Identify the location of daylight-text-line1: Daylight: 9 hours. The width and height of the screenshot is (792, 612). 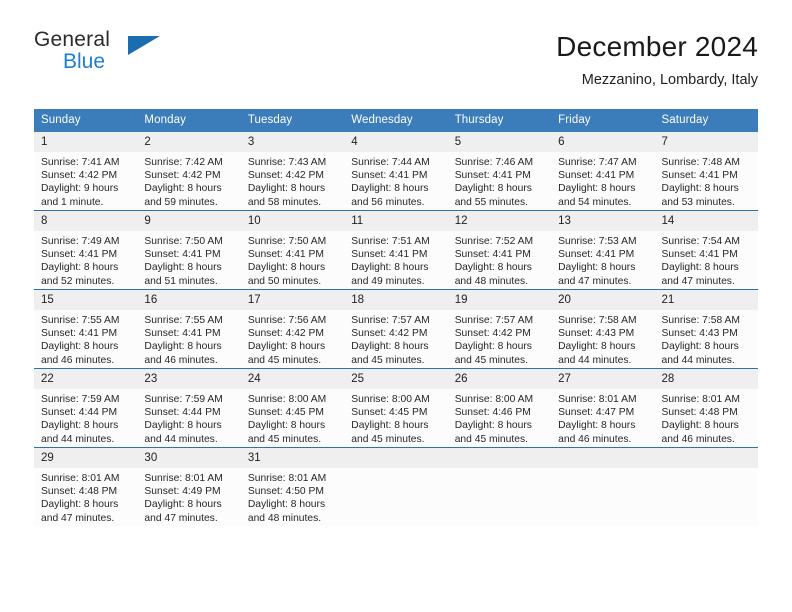
(80, 189).